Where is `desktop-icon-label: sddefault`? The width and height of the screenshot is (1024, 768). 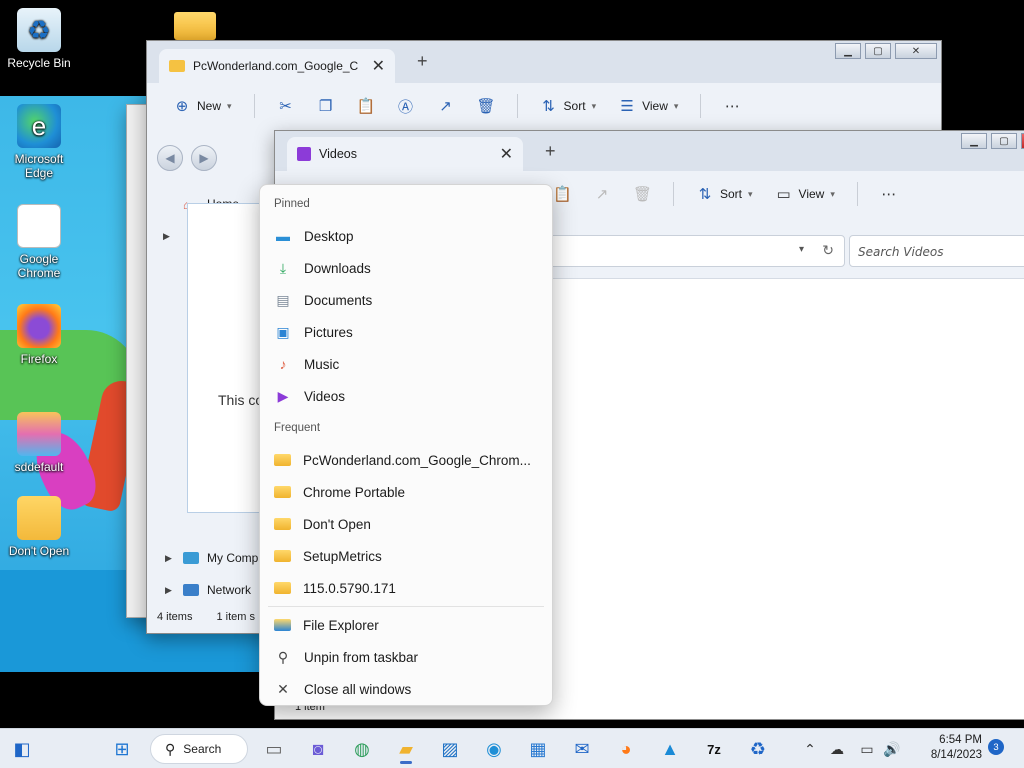 desktop-icon-label: sddefault is located at coordinates (39, 467).